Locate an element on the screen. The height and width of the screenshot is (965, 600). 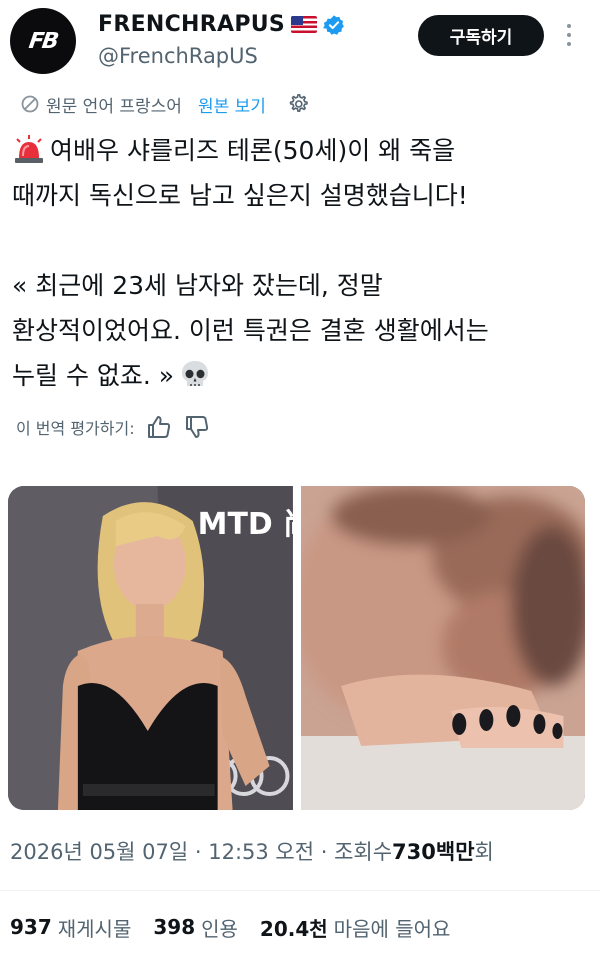
timestamp-row: 2026년 05월 07일 · 12:53 오전 · 조회수 730백만 회 is located at coordinates (252, 851).